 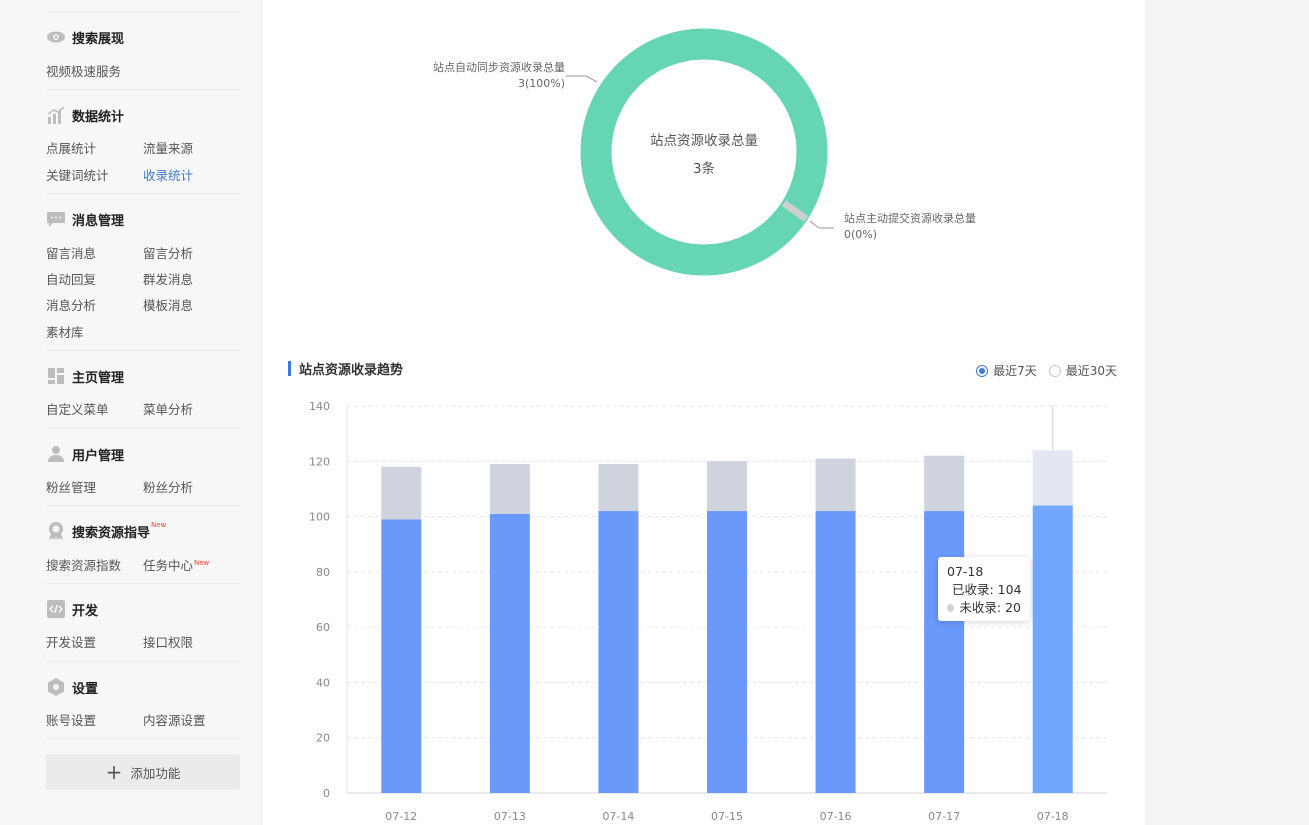 I want to click on donut-center-value: 3条, so click(x=704, y=169).